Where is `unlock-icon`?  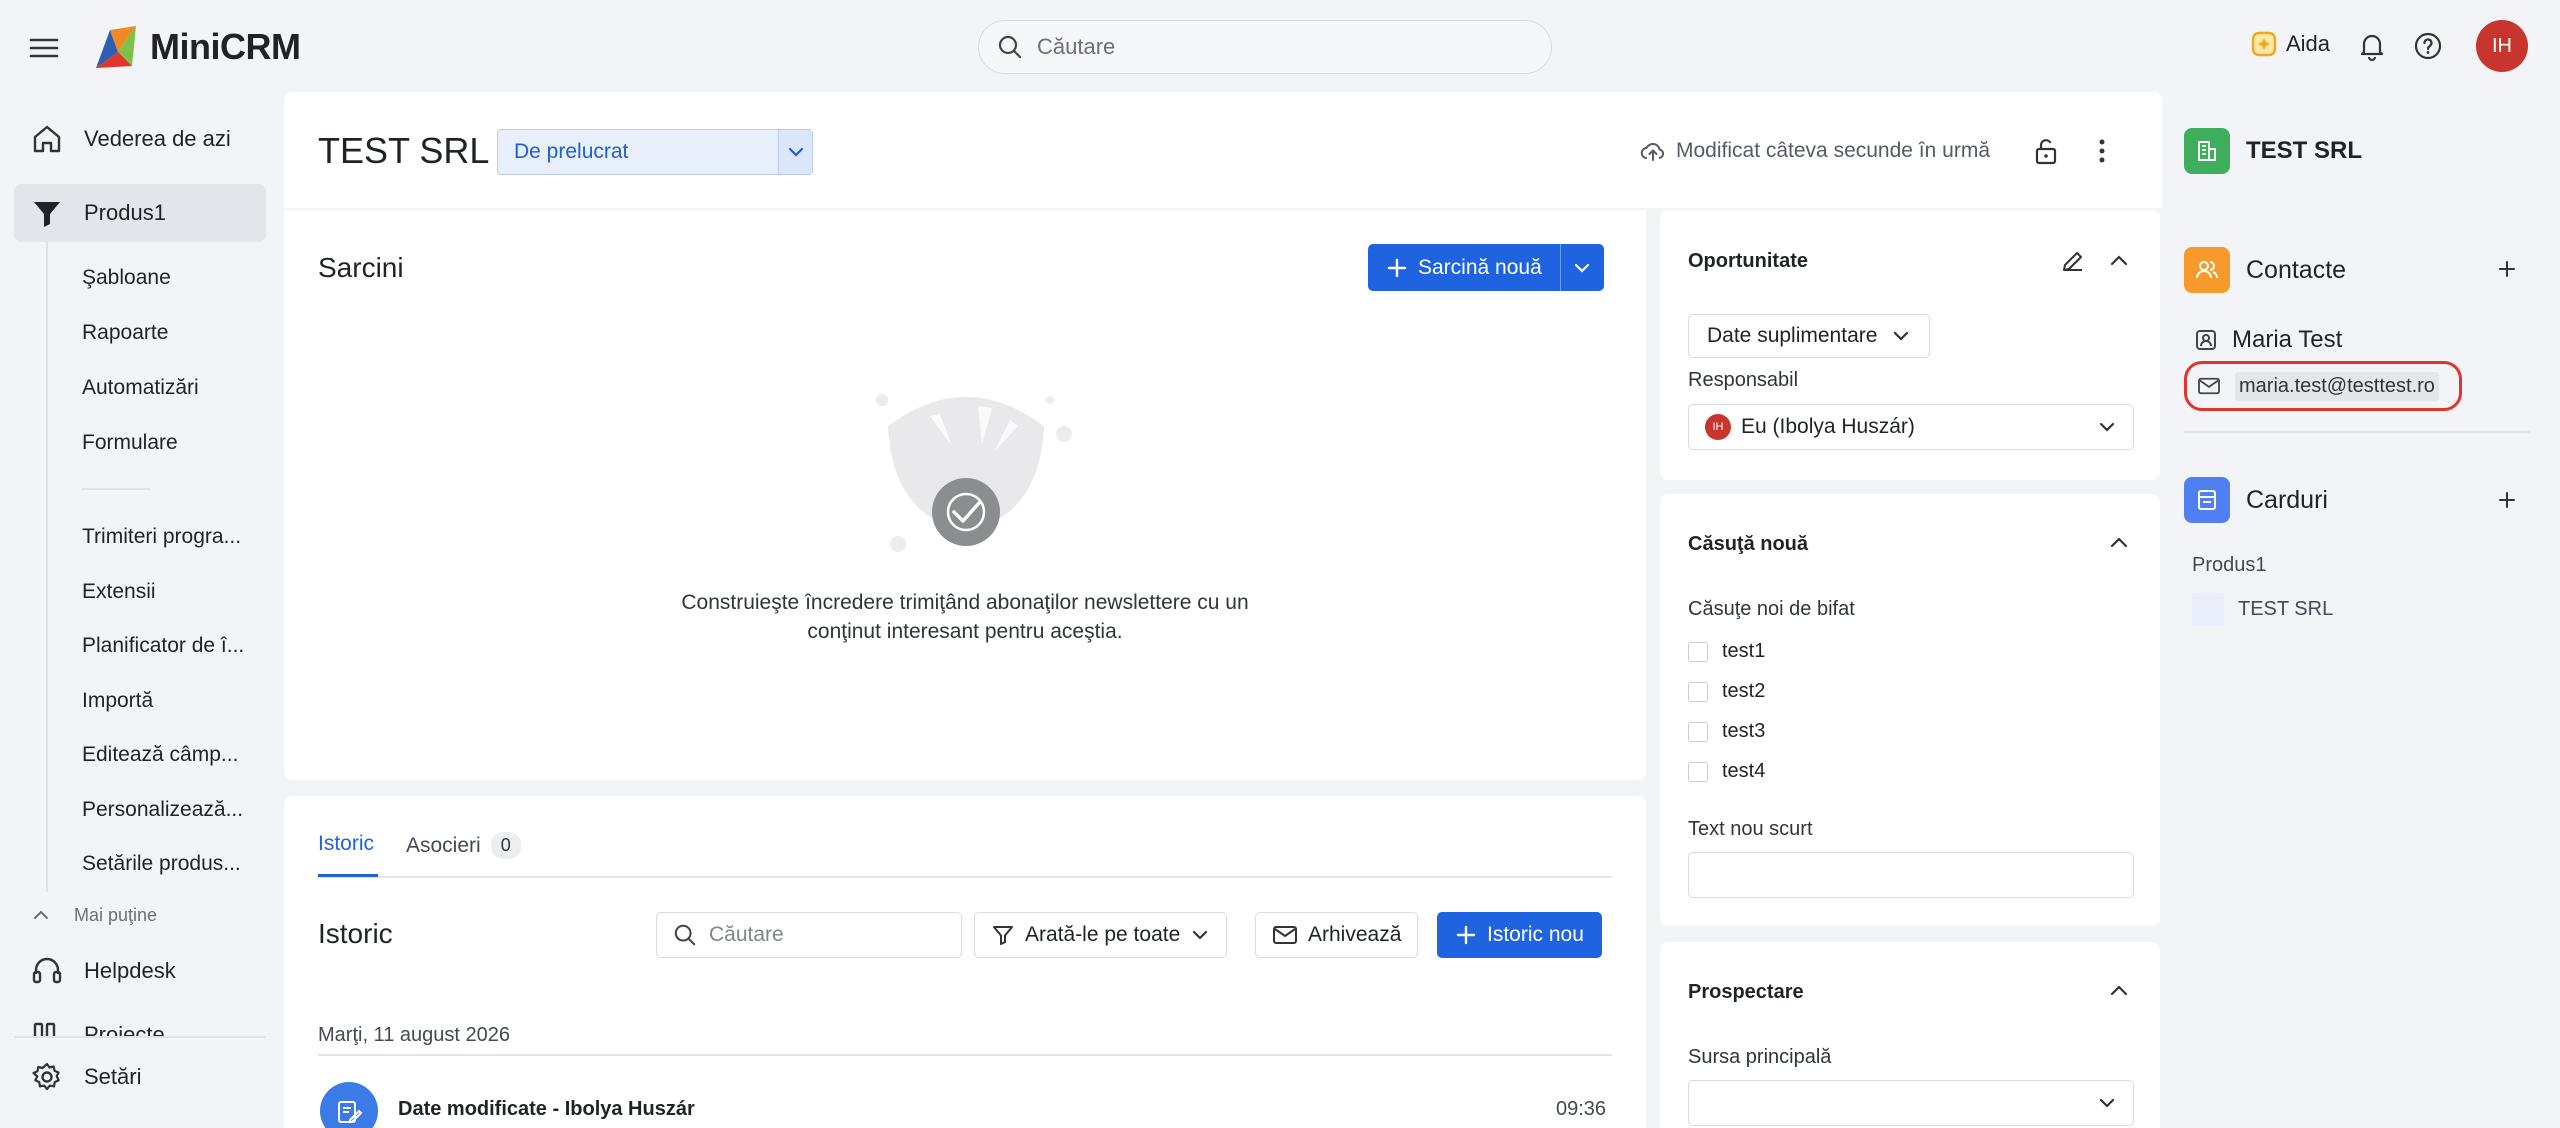
unlock-icon is located at coordinates (2046, 152).